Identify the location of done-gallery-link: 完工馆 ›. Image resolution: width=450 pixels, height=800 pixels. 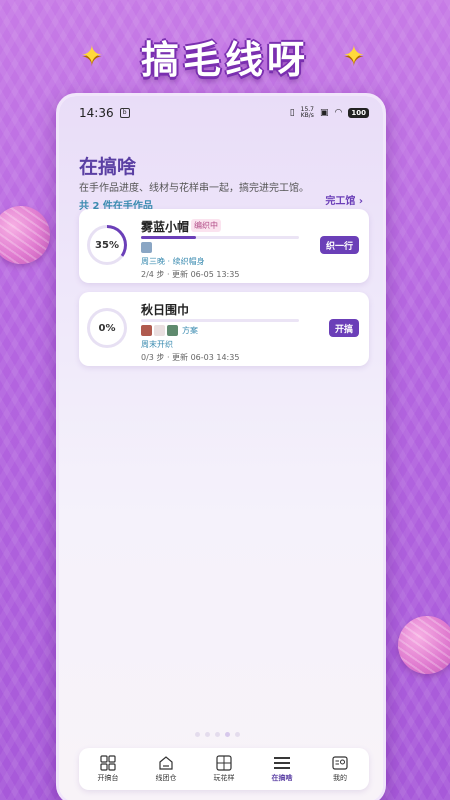
(344, 199).